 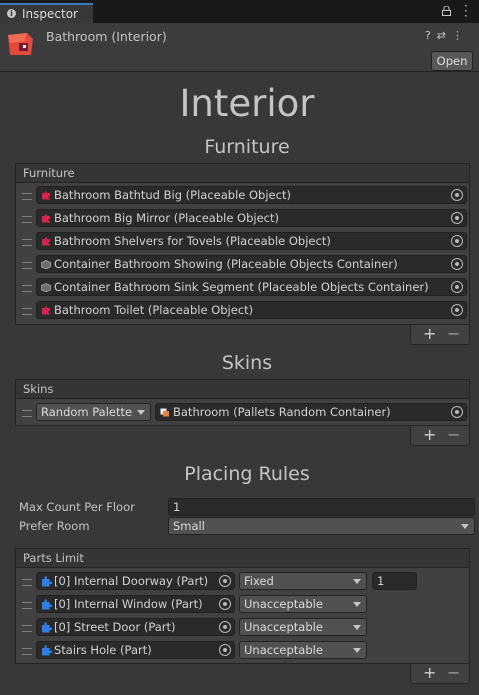 I want to click on tab-inspector-label: Inspector, so click(x=50, y=14).